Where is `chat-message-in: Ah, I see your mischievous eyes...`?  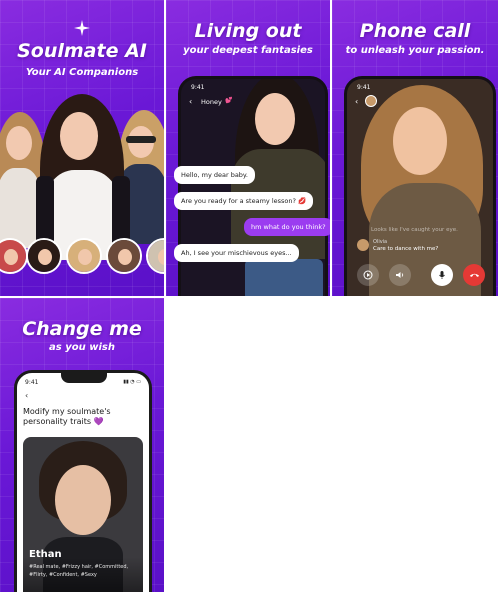
chat-message-in: Ah, I see your mischievous eyes... is located at coordinates (236, 253).